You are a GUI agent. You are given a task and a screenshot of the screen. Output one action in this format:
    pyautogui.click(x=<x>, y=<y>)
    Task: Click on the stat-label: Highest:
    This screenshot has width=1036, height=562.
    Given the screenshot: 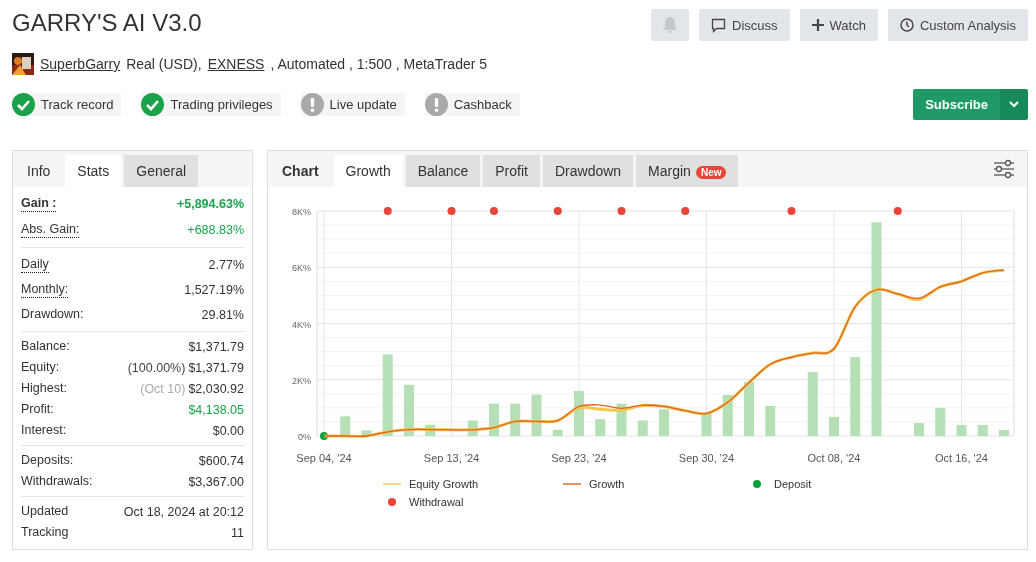 What is the action you would take?
    pyautogui.click(x=44, y=388)
    